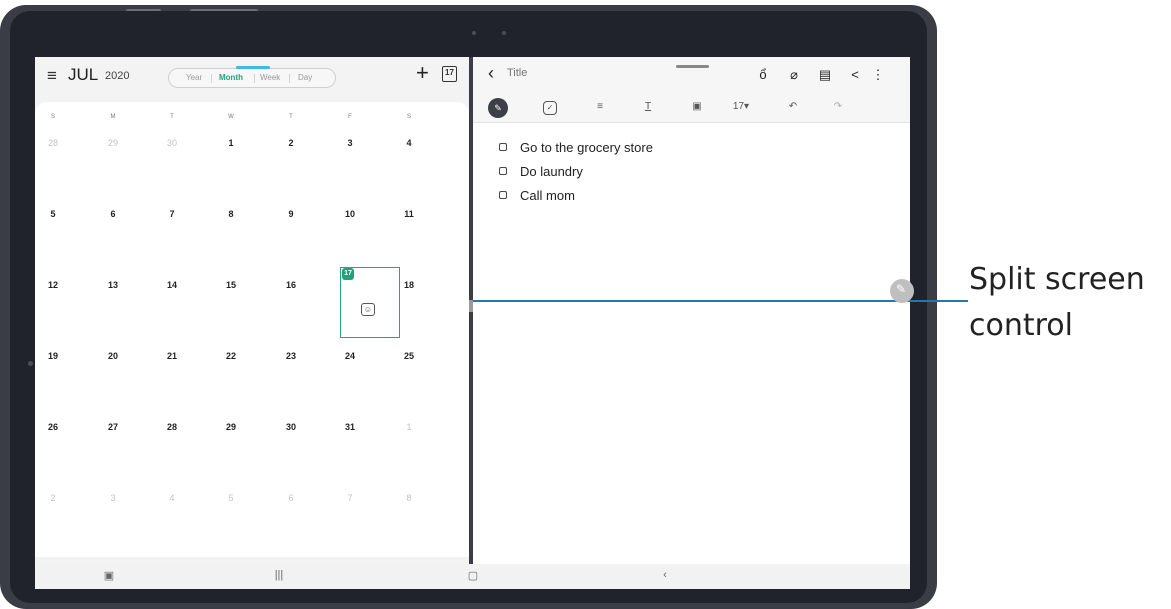 The height and width of the screenshot is (609, 1171). What do you see at coordinates (793, 106) in the screenshot?
I see `undo-icon: ↶` at bounding box center [793, 106].